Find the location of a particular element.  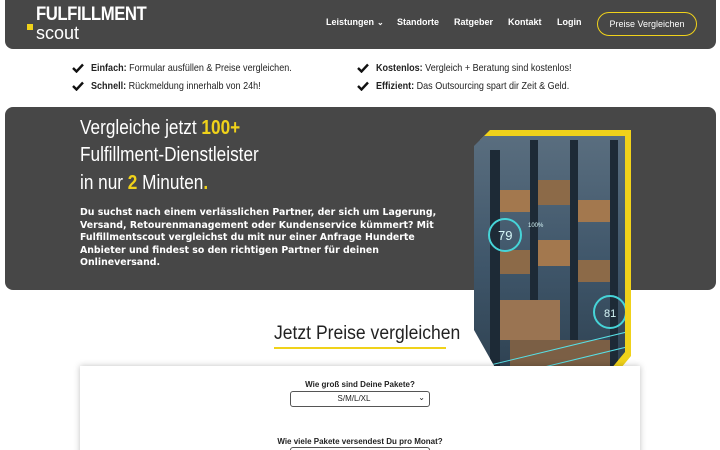

preise-vergleichen-button: Preise Vergleichen is located at coordinates (647, 24).